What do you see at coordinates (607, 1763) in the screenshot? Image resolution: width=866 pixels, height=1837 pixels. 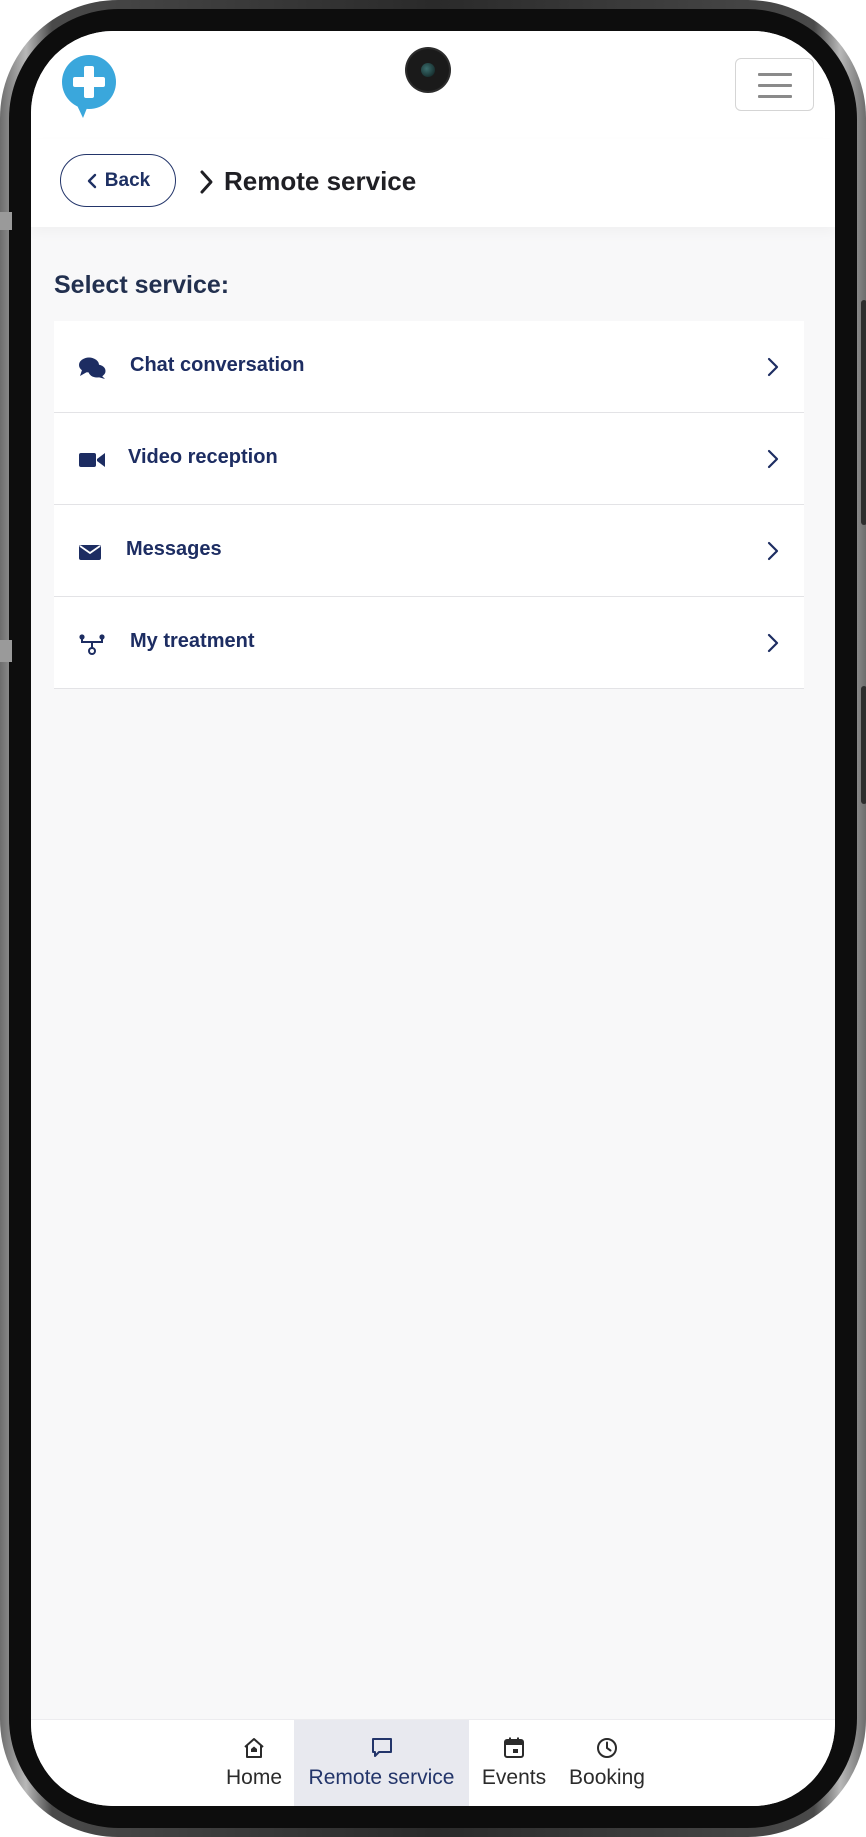 I see `nav-booking: Booking` at bounding box center [607, 1763].